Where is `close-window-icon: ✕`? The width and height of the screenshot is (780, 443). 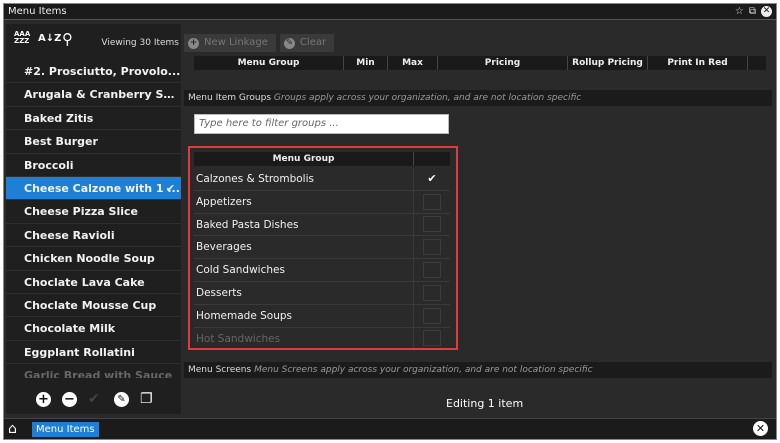 close-window-icon: ✕ is located at coordinates (766, 11).